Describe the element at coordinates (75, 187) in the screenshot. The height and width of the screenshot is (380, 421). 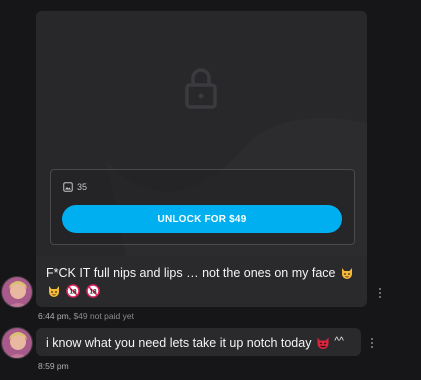
I see `media-count: 35` at that location.